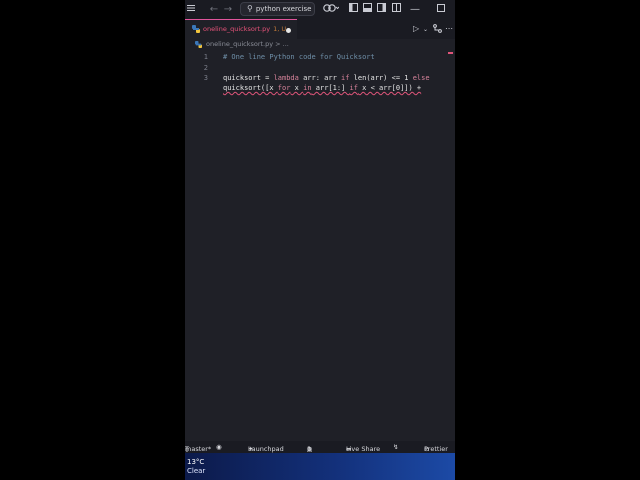  Describe the element at coordinates (320, 29) in the screenshot. I see `tab-bar: oneline_quicksort.py 1, U ▷ ⌄ ⋯` at that location.